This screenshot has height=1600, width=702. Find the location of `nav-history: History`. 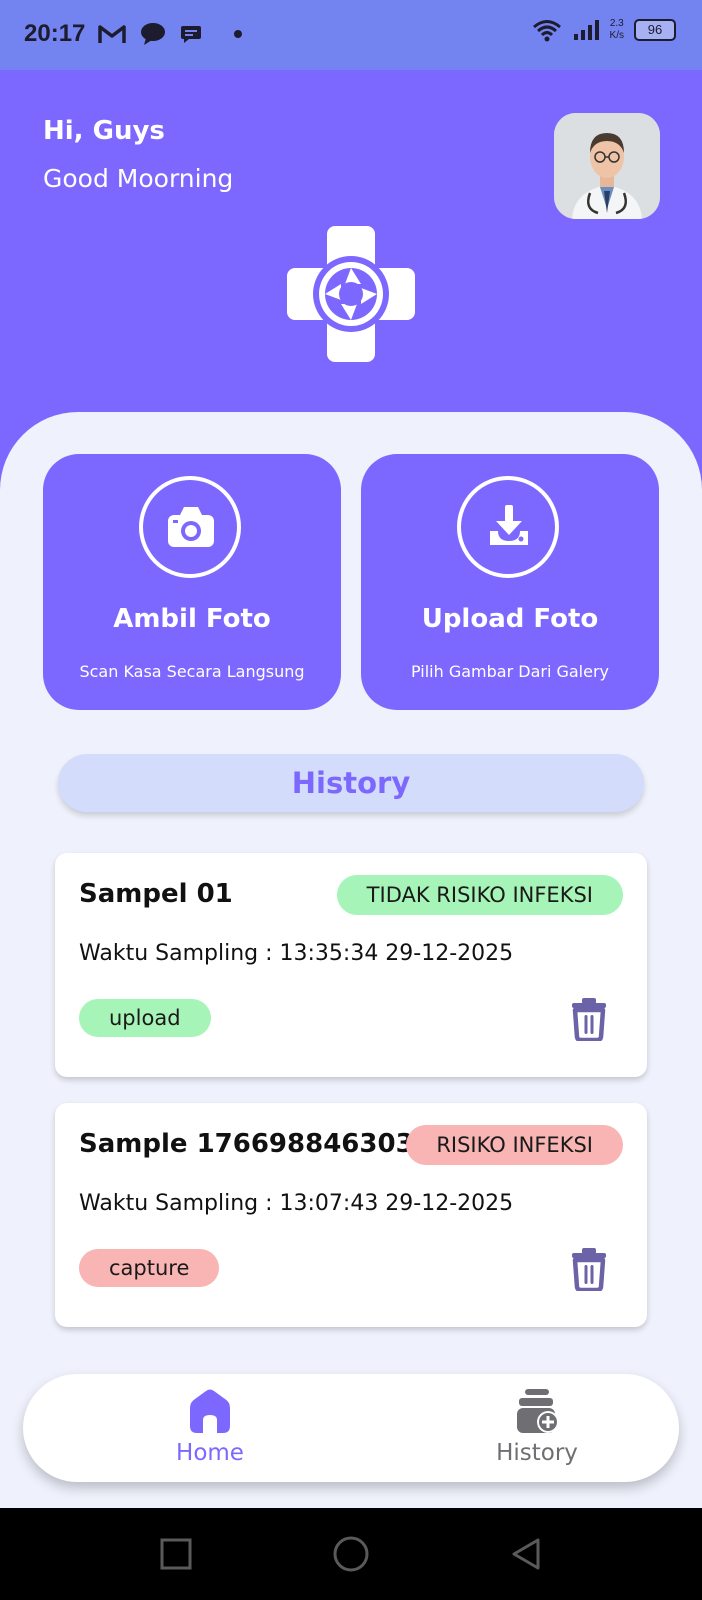

nav-history: History is located at coordinates (537, 1427).